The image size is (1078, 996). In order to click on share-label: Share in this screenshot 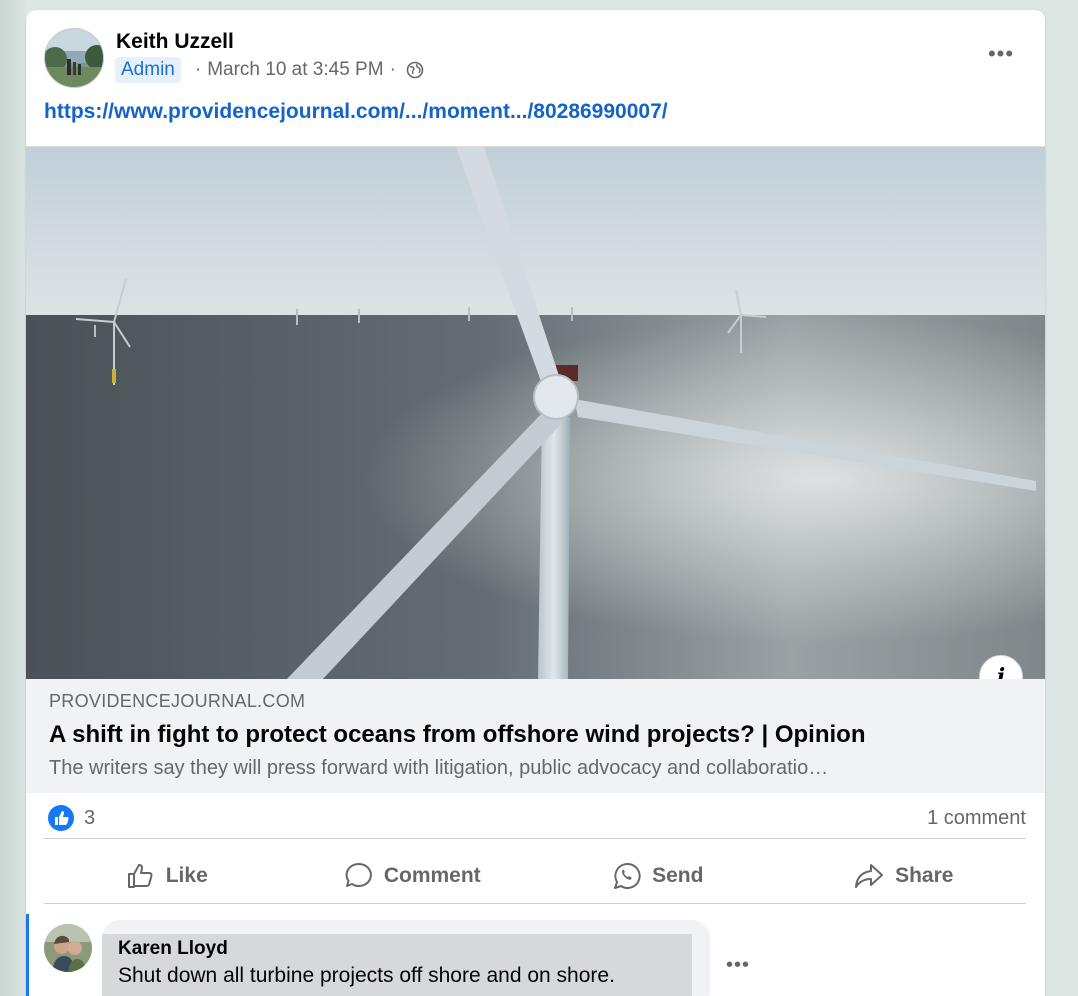, I will do `click(924, 875)`.